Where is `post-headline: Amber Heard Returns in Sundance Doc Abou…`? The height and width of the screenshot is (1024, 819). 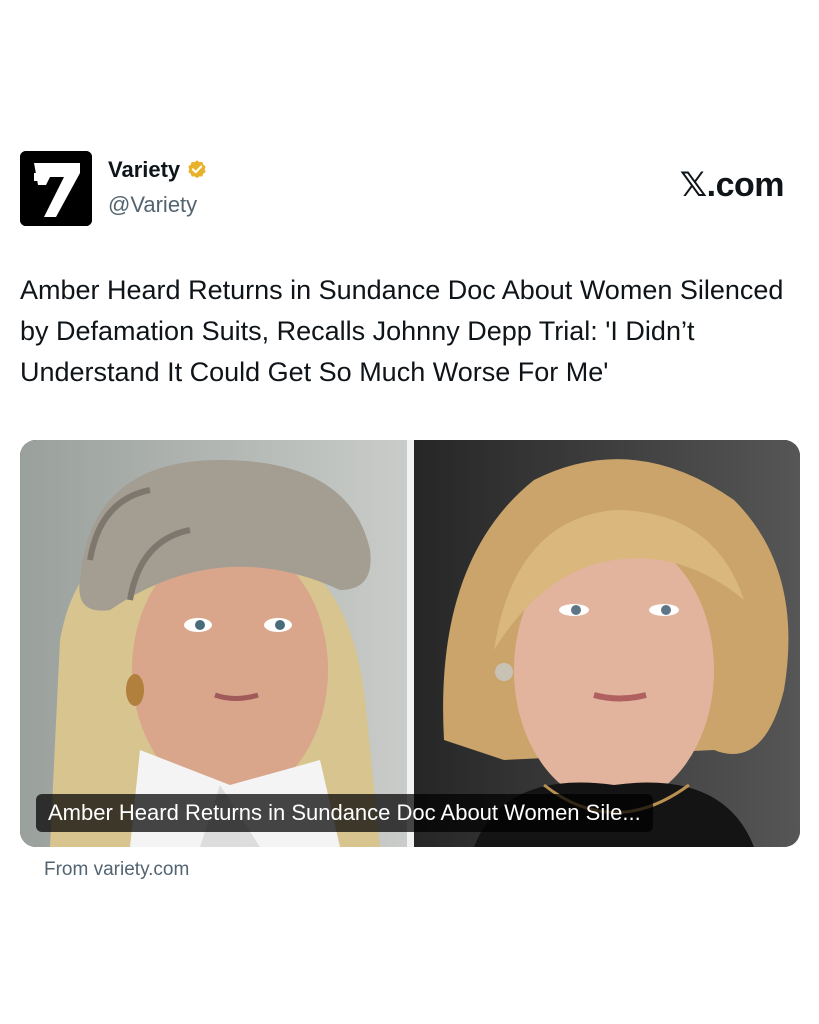
post-headline: Amber Heard Returns in Sundance Doc Abou… is located at coordinates (402, 331).